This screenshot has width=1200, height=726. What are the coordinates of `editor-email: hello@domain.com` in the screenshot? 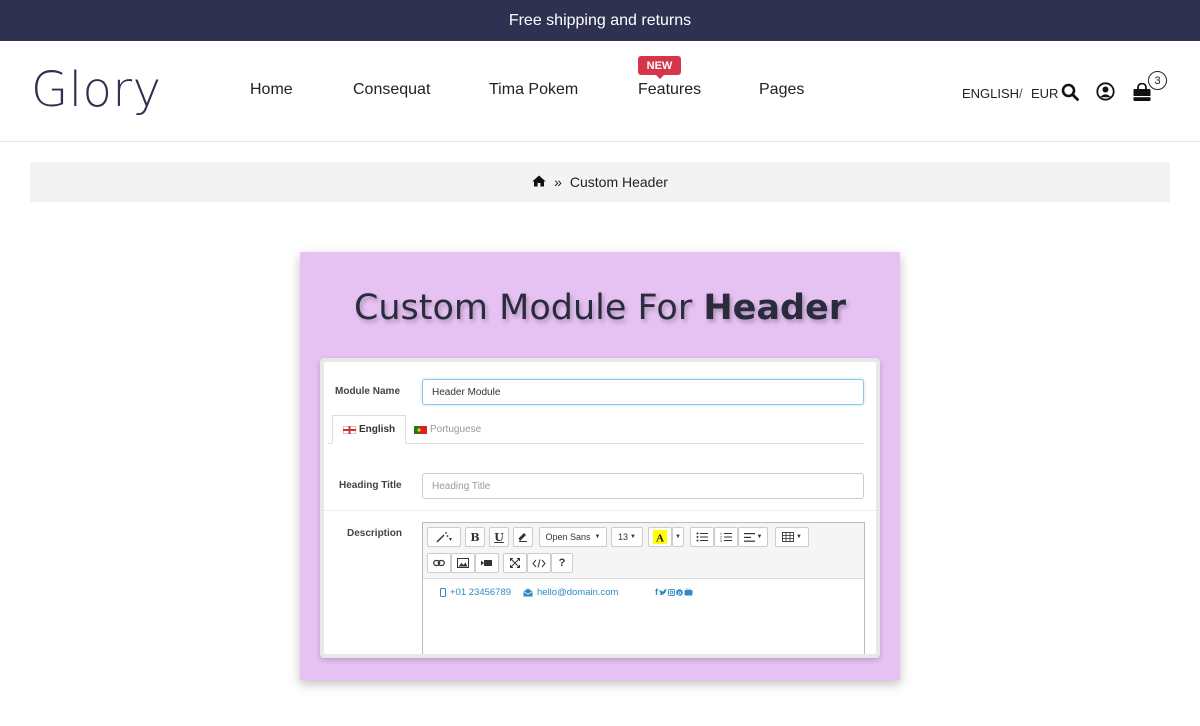 It's located at (570, 592).